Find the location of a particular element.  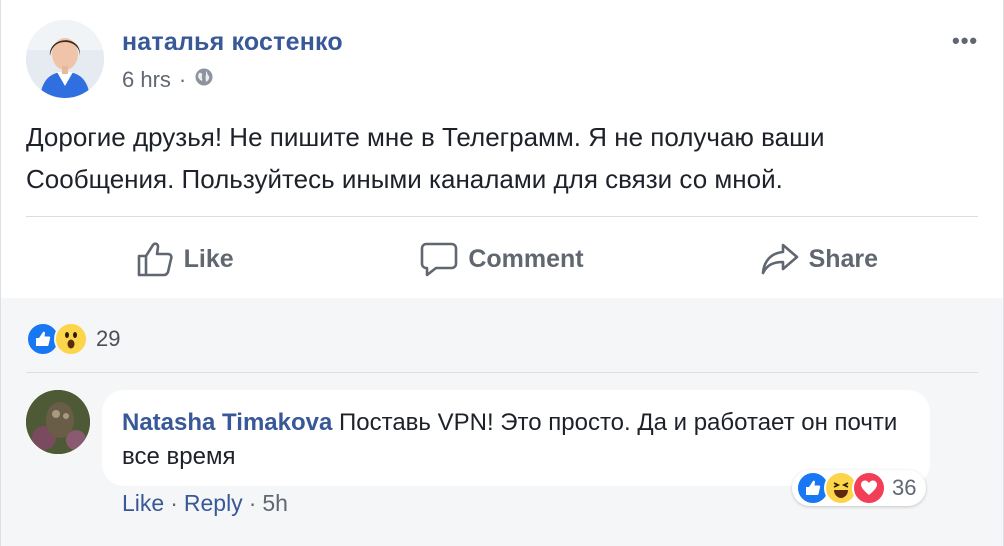

like-label: Like is located at coordinates (208, 258).